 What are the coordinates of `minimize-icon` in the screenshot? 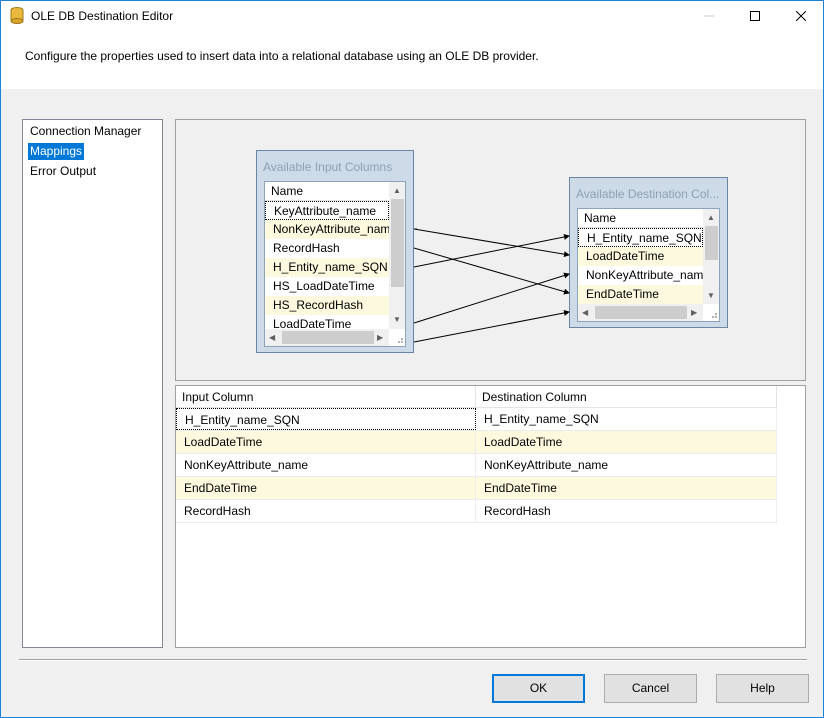 It's located at (709, 16).